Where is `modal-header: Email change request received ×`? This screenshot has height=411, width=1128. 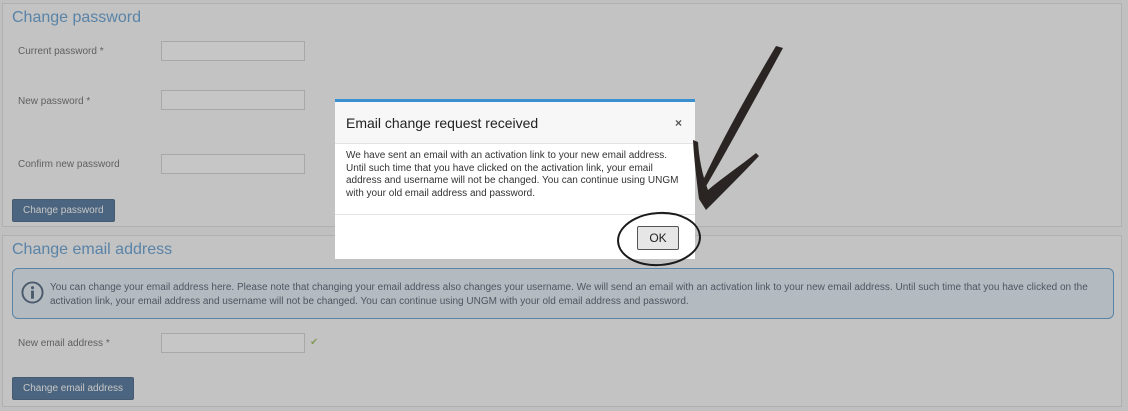
modal-header: Email change request received × is located at coordinates (515, 123).